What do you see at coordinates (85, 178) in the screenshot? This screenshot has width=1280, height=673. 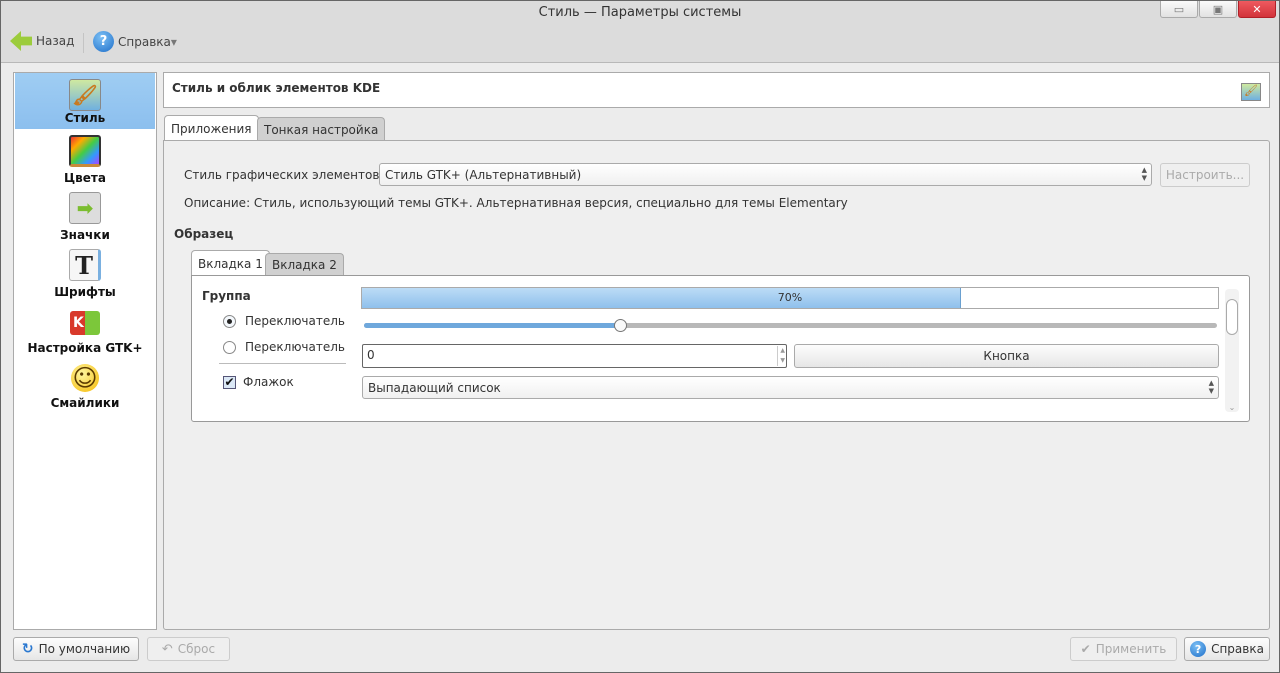 I see `sidebar-item-label: Цвета` at bounding box center [85, 178].